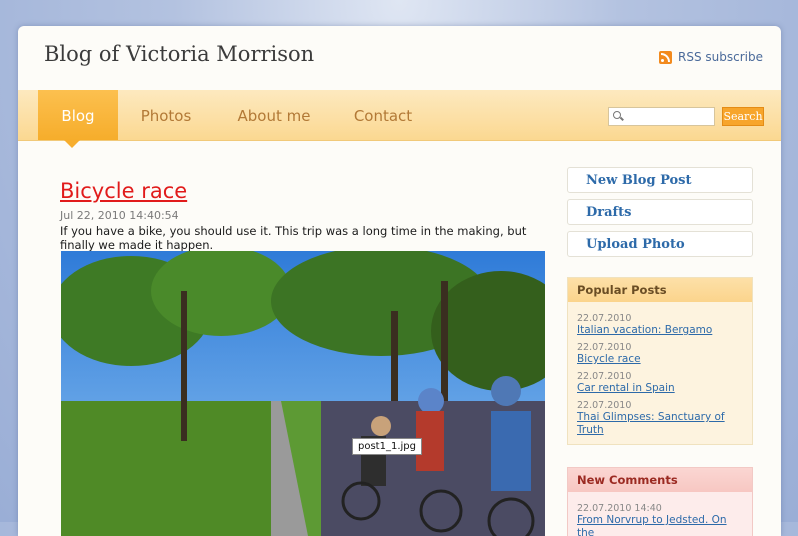 The height and width of the screenshot is (536, 798). I want to click on popular-post-link: Car rental in Spain, so click(660, 388).